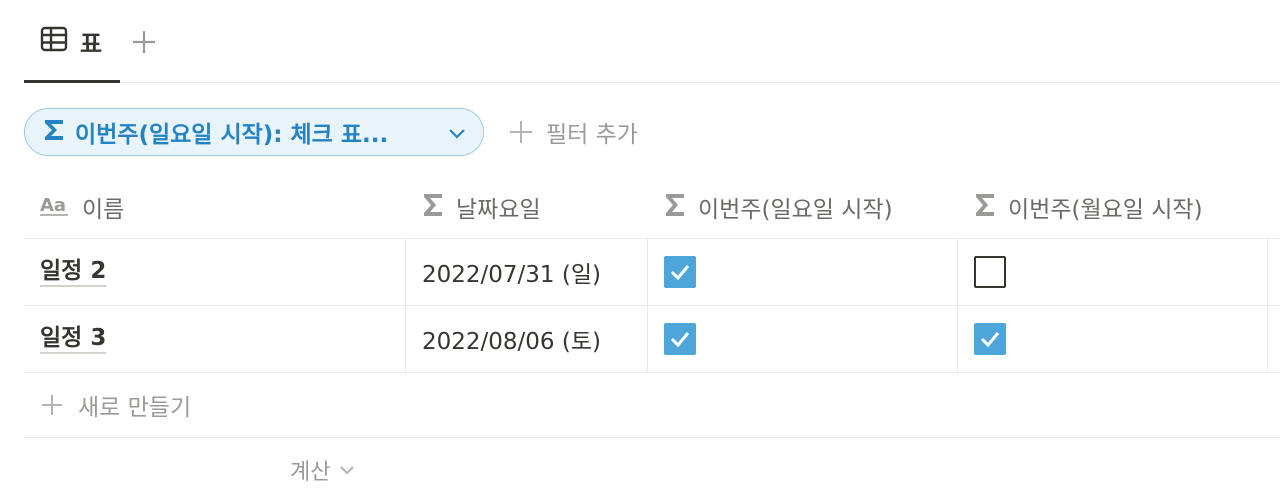 This screenshot has width=1280, height=504. Describe the element at coordinates (54, 41) in the screenshot. I see `table-icon` at that location.